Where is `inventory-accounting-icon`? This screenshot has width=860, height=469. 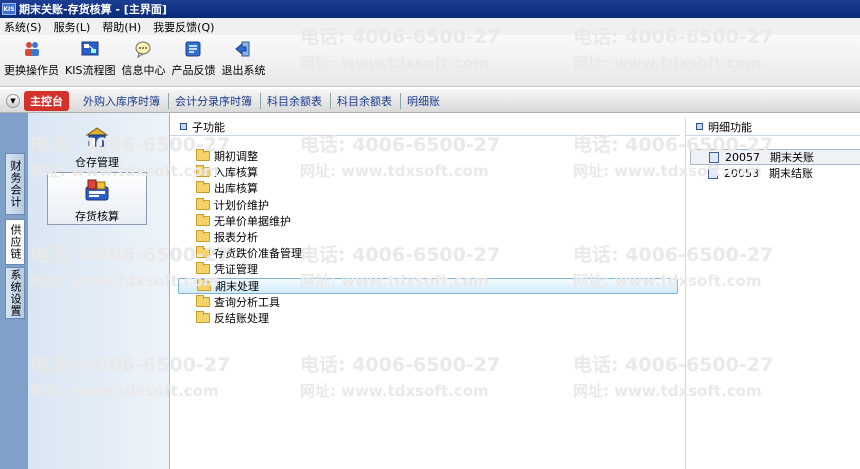 inventory-accounting-icon is located at coordinates (97, 191).